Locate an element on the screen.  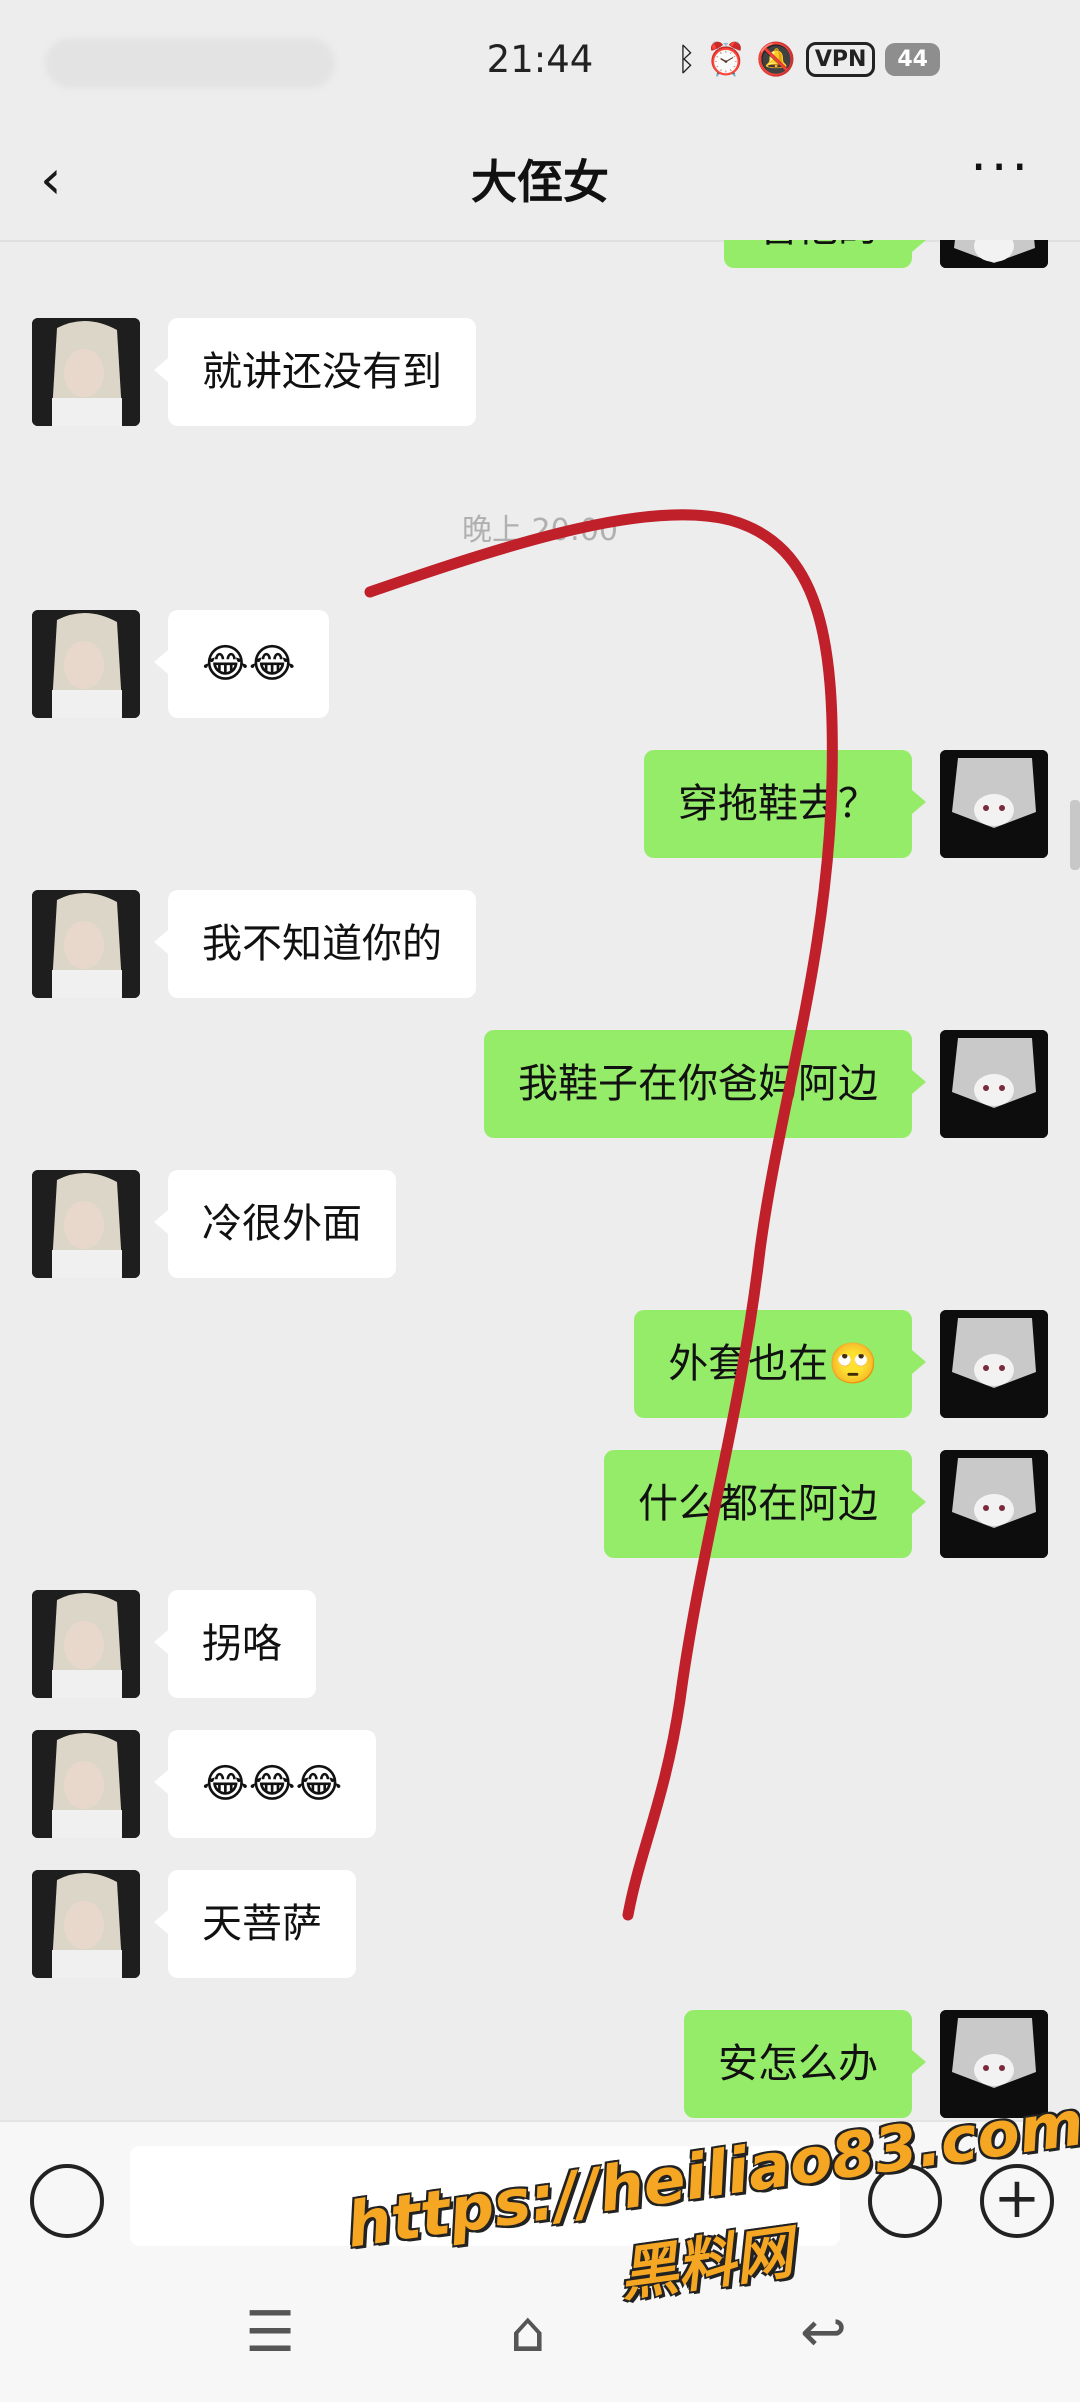
message-bubble-other: 拐咯 is located at coordinates (235, 1644).